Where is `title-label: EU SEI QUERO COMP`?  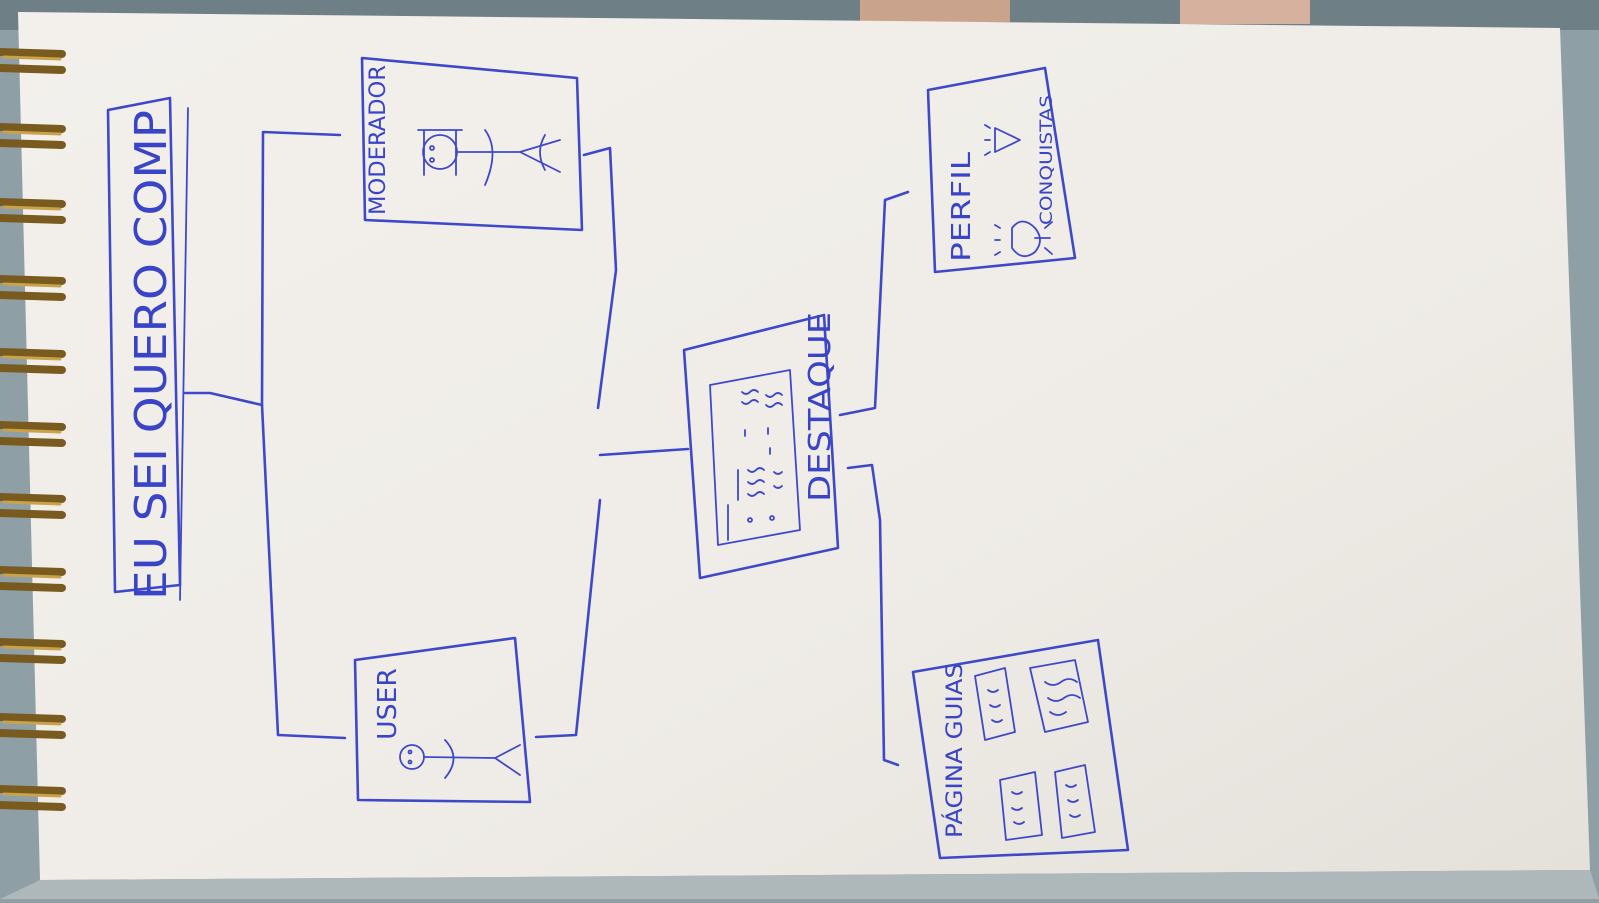
title-label: EU SEI QUERO COMP is located at coordinates (151, 355).